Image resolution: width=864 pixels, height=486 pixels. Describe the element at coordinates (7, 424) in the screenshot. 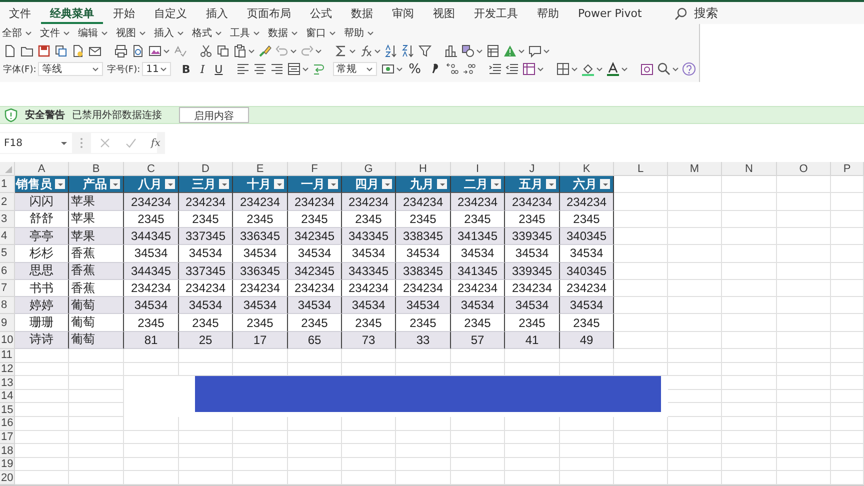

I see `row-number: 16` at that location.